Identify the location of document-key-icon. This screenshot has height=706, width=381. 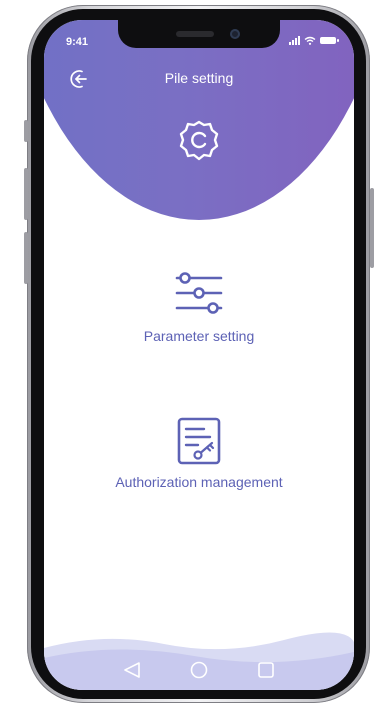
(199, 441).